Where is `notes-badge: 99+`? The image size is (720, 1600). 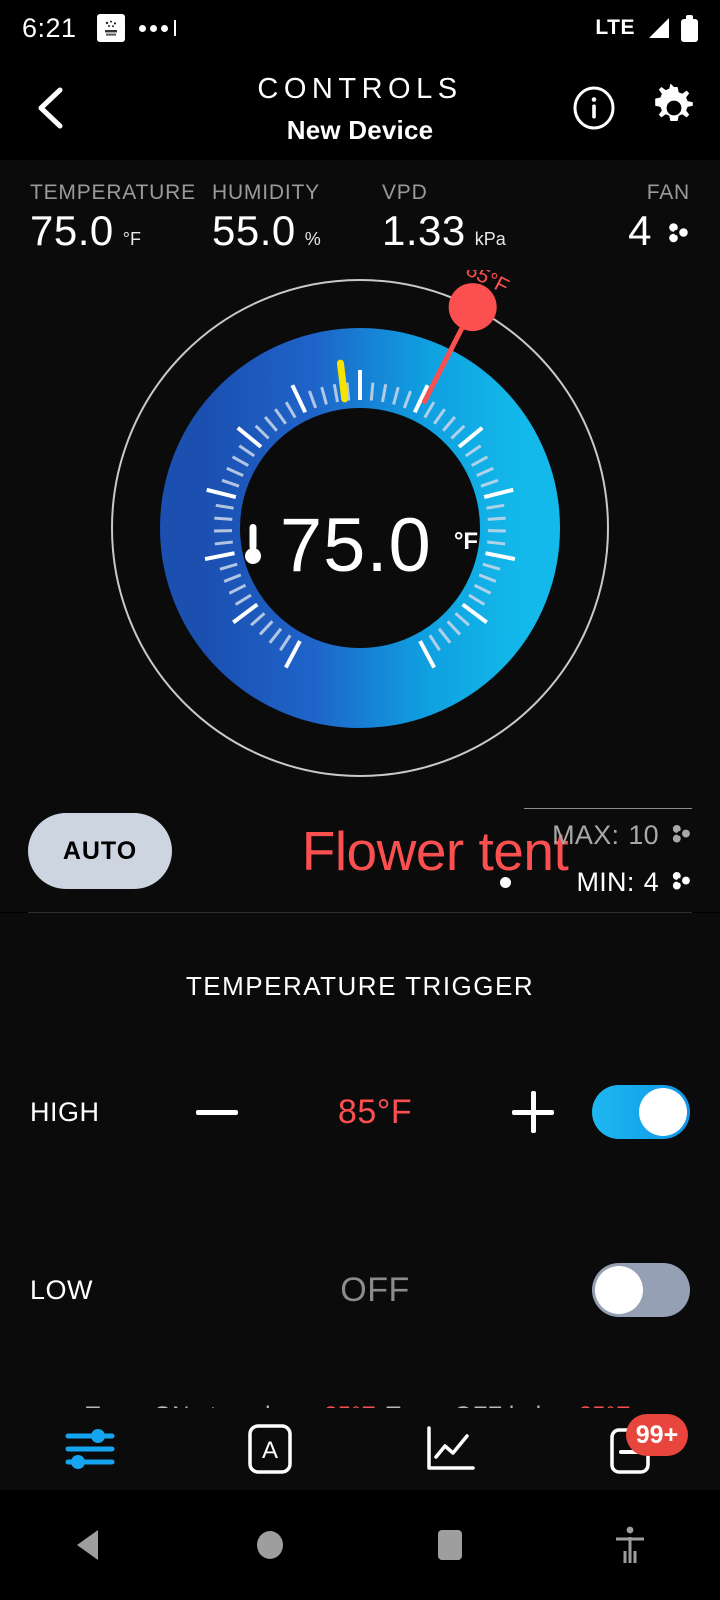
notes-badge: 99+ is located at coordinates (657, 1435).